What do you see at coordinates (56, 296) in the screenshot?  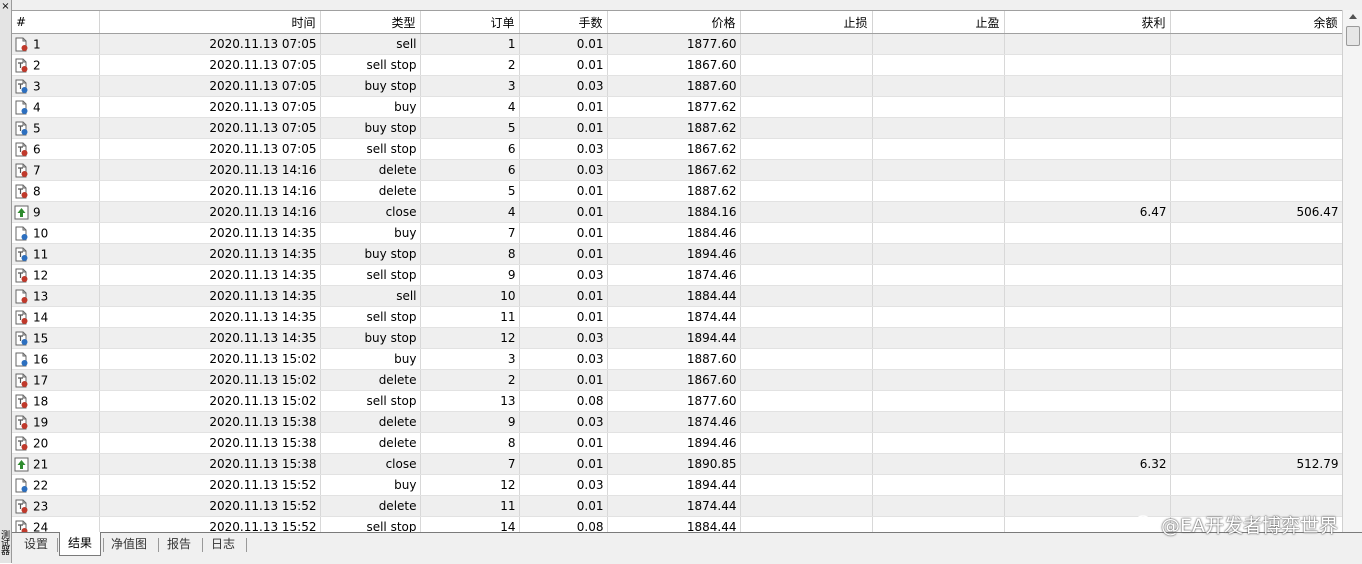 I see `row-number: 13` at bounding box center [56, 296].